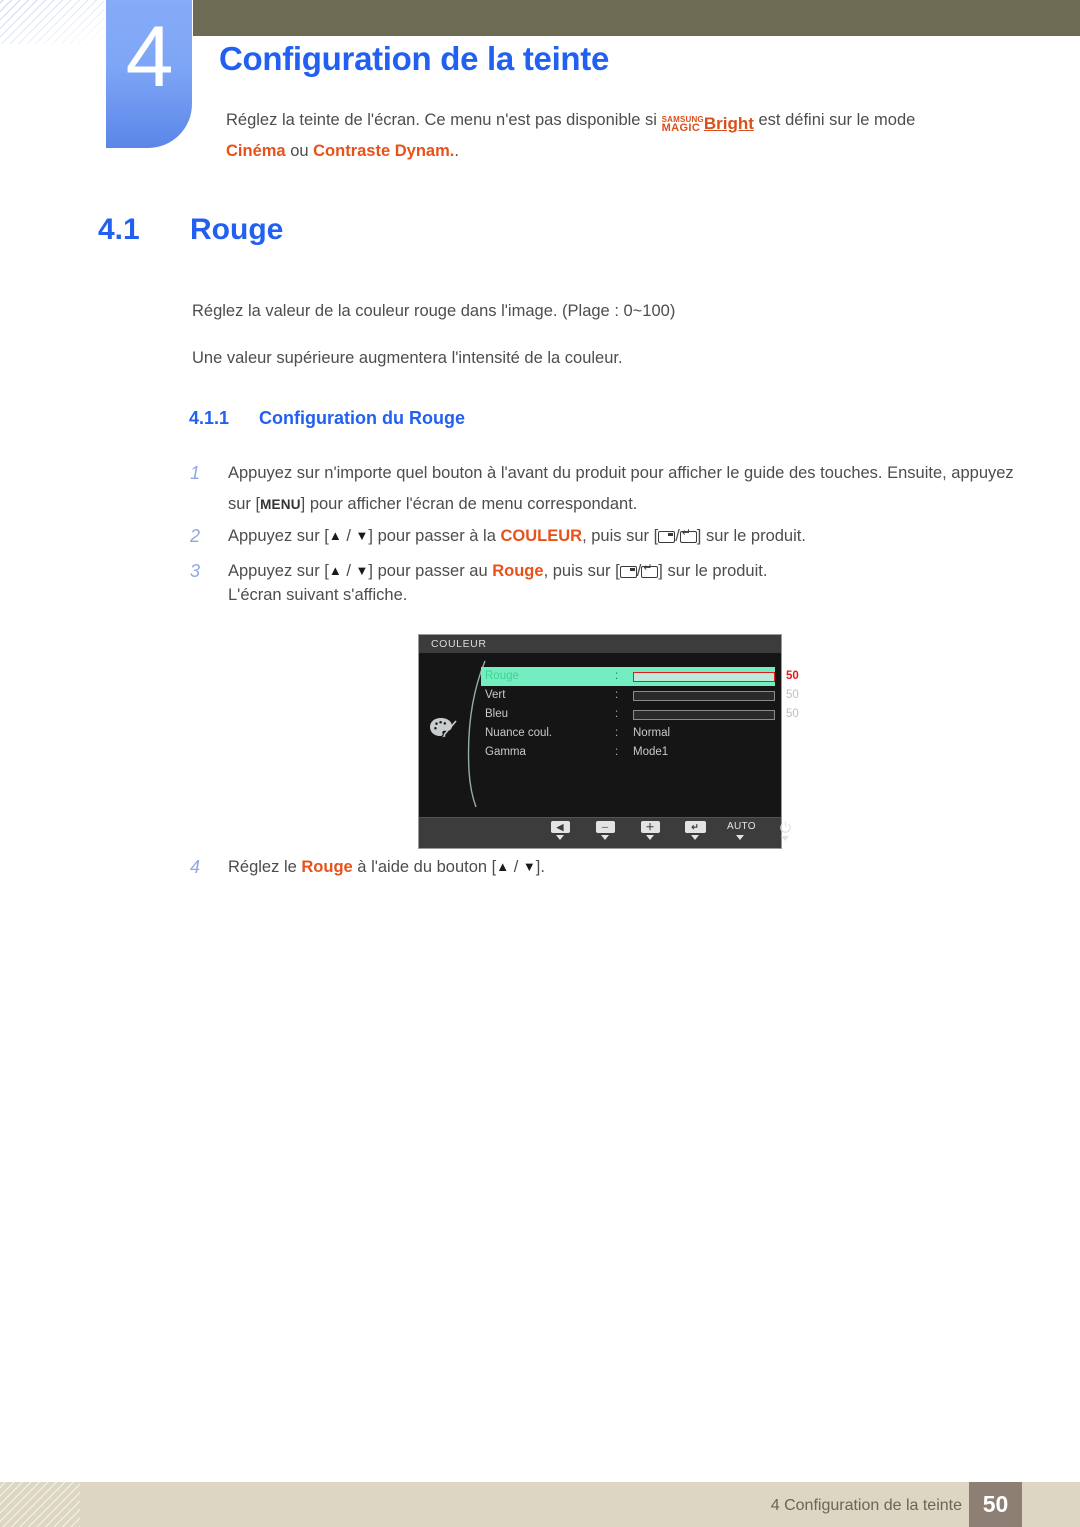  I want to click on bright-wordmark: Bright, so click(728, 124).